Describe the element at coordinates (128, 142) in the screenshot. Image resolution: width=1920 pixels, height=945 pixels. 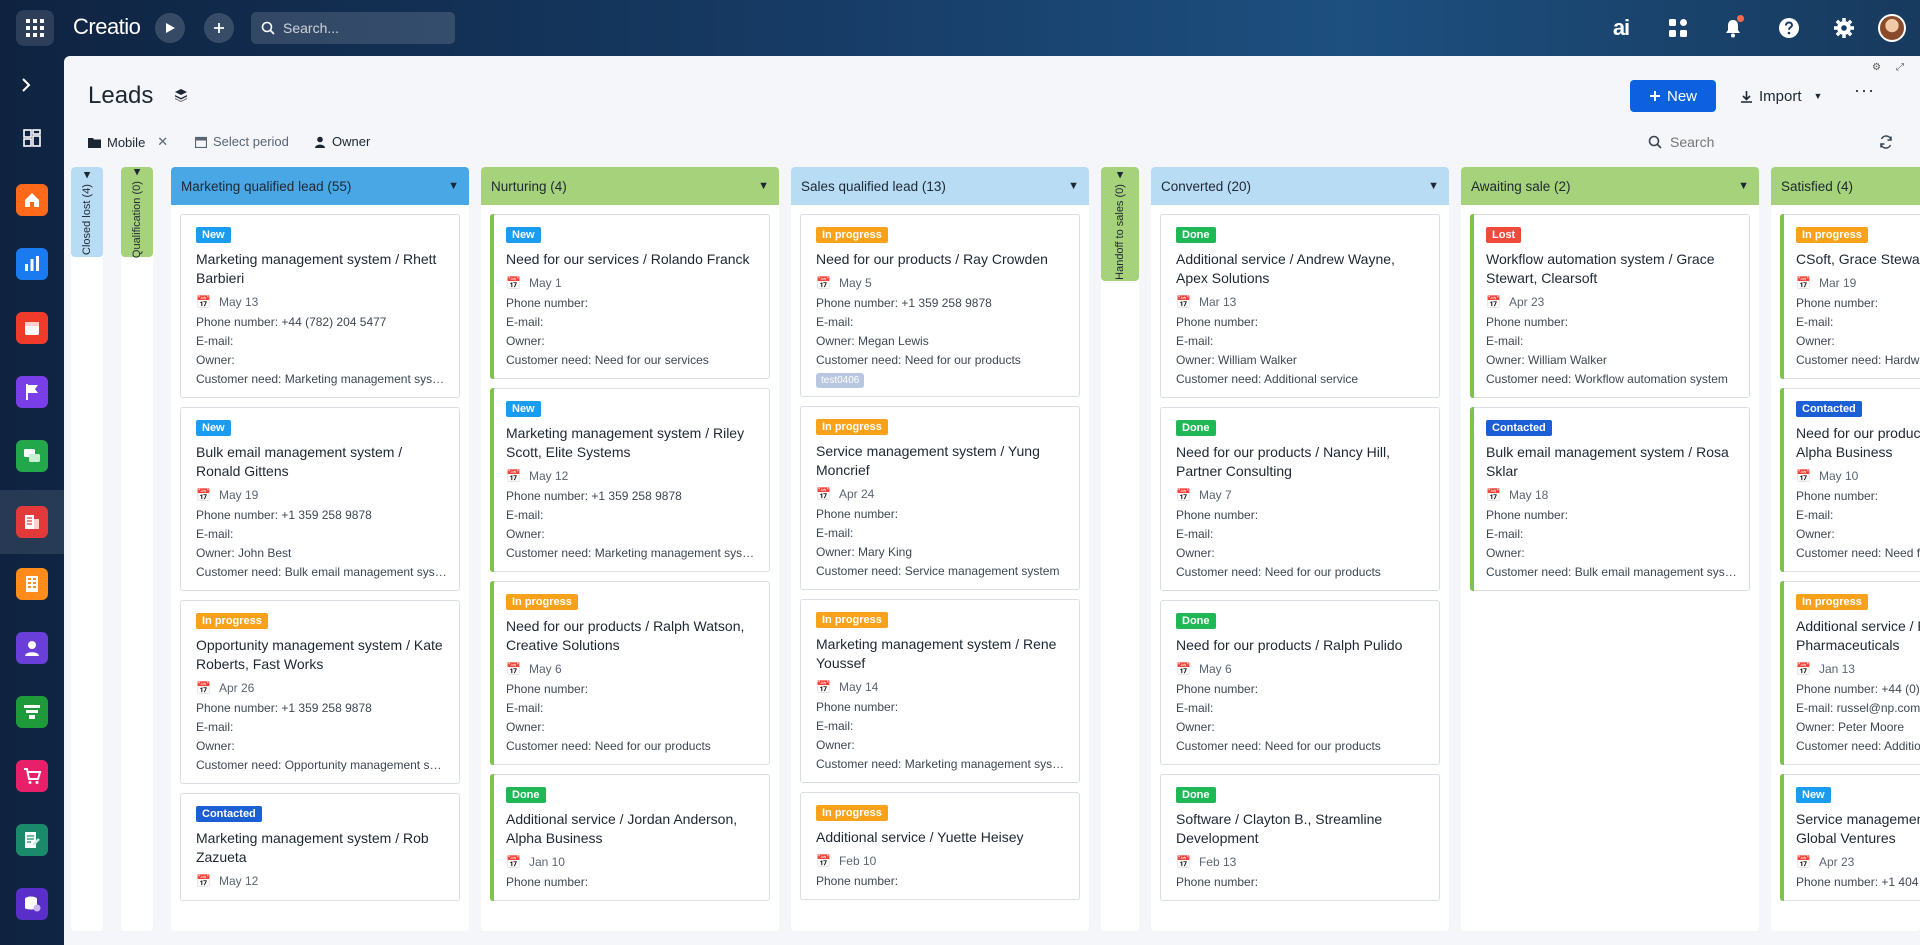
I see `folder-filter: Mobile ✕` at that location.